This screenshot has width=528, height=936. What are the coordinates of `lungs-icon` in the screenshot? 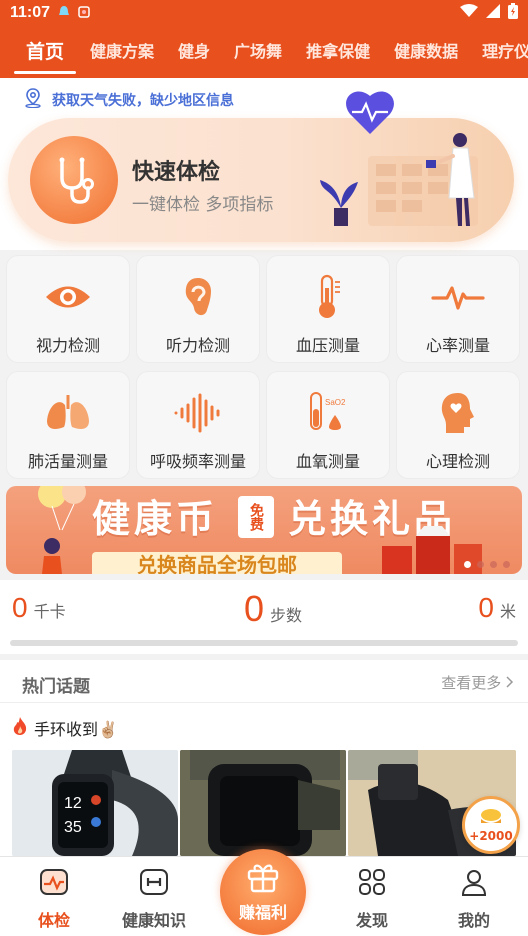 It's located at (68, 413).